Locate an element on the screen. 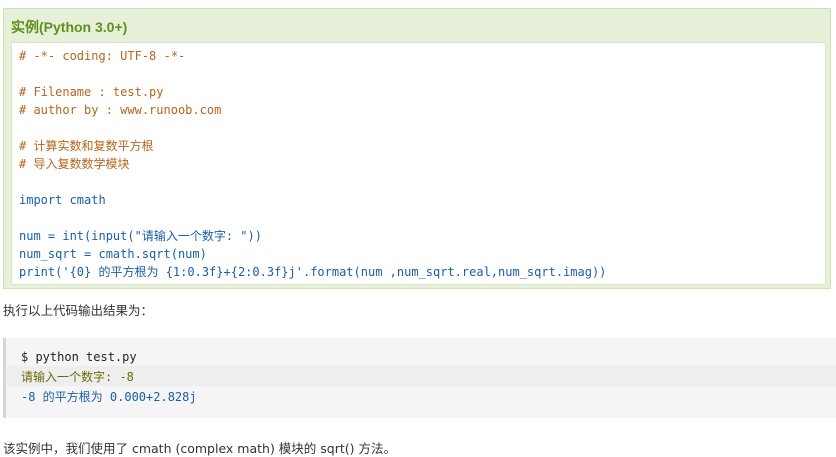 This screenshot has height=457, width=836. code-line: # -*- coding: UTF-8 -*- is located at coordinates (102, 56).